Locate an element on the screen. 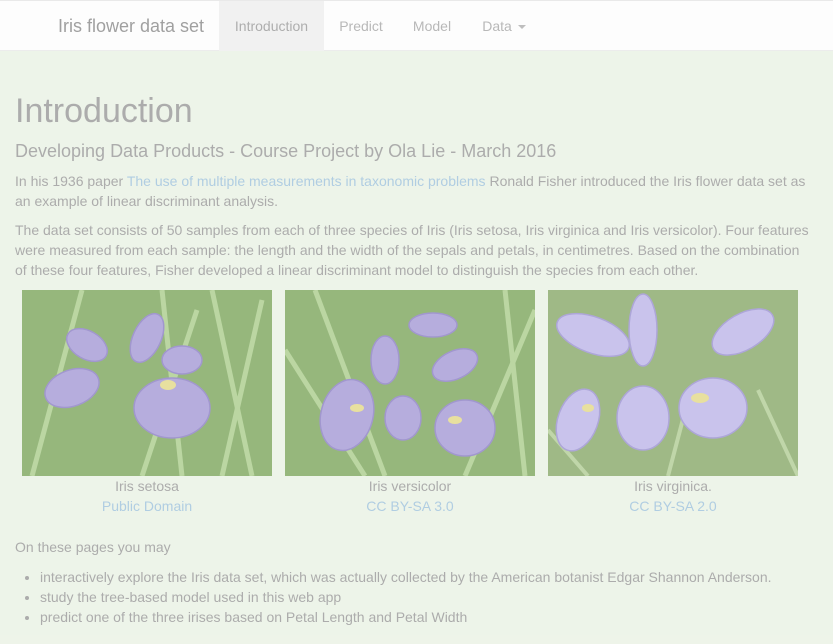  outro-lead: On these pages you may is located at coordinates (93, 547).